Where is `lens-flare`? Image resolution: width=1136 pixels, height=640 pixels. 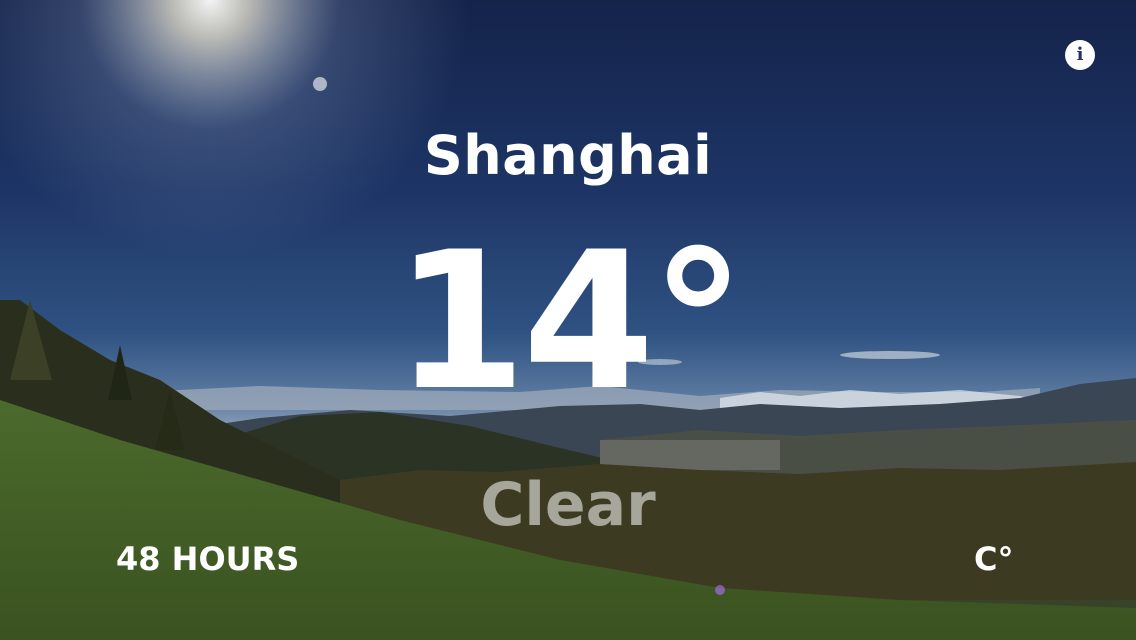 lens-flare is located at coordinates (320, 84).